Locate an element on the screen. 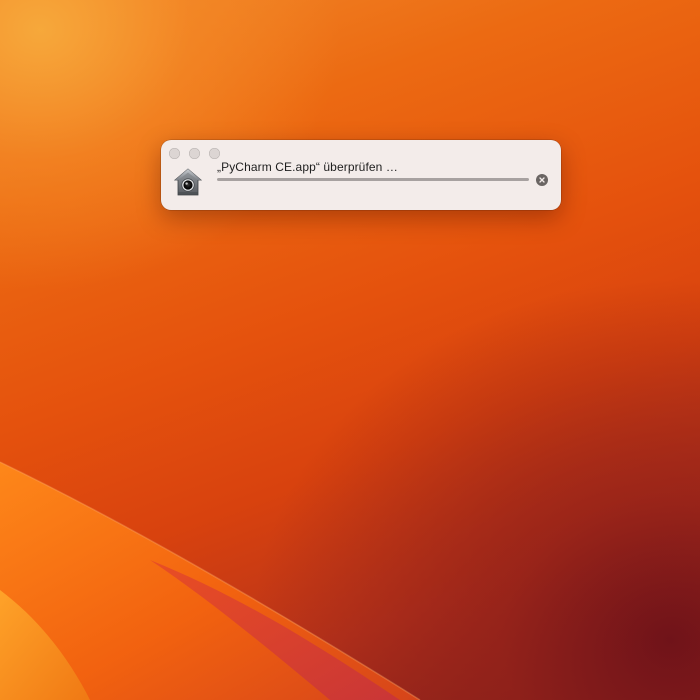  window-close-button is located at coordinates (174, 153).